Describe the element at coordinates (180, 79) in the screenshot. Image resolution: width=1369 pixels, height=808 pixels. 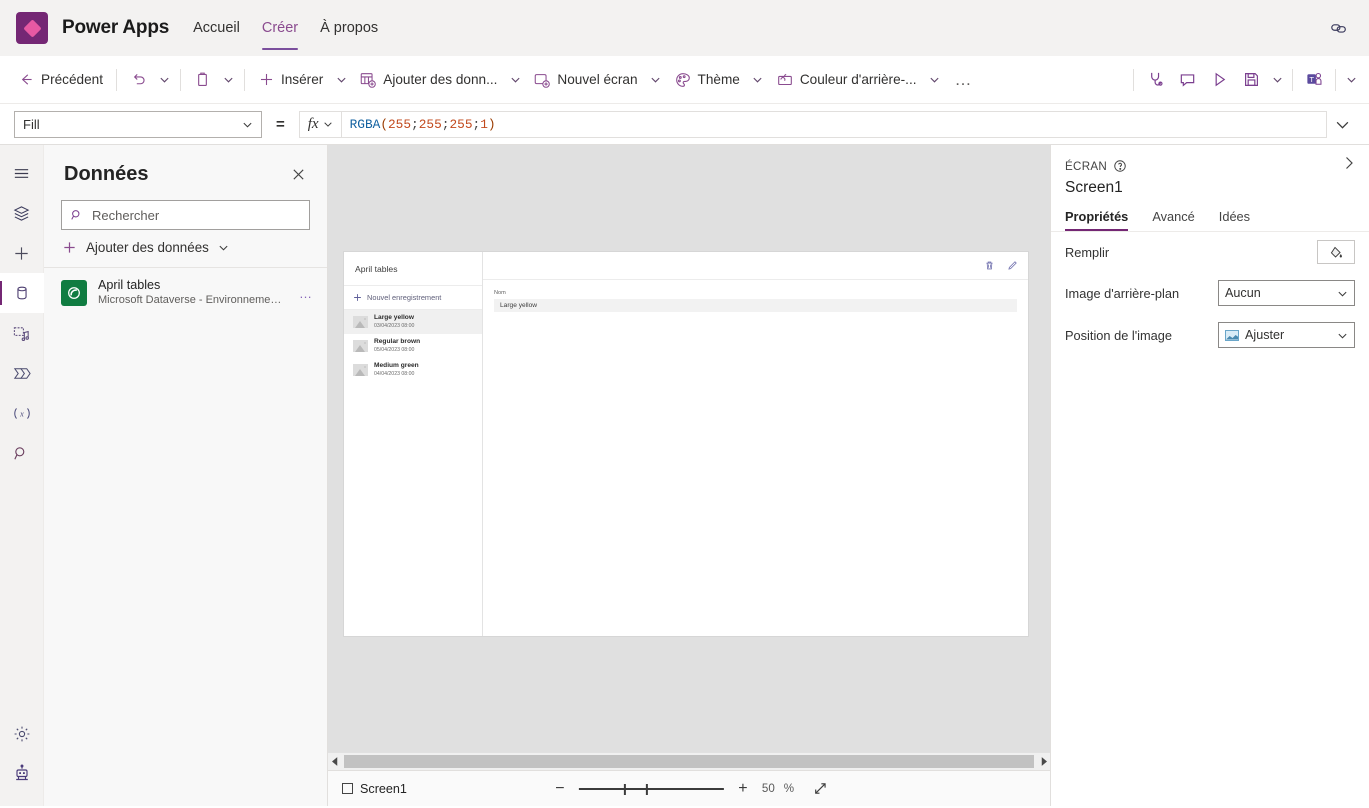
I see `divider` at that location.